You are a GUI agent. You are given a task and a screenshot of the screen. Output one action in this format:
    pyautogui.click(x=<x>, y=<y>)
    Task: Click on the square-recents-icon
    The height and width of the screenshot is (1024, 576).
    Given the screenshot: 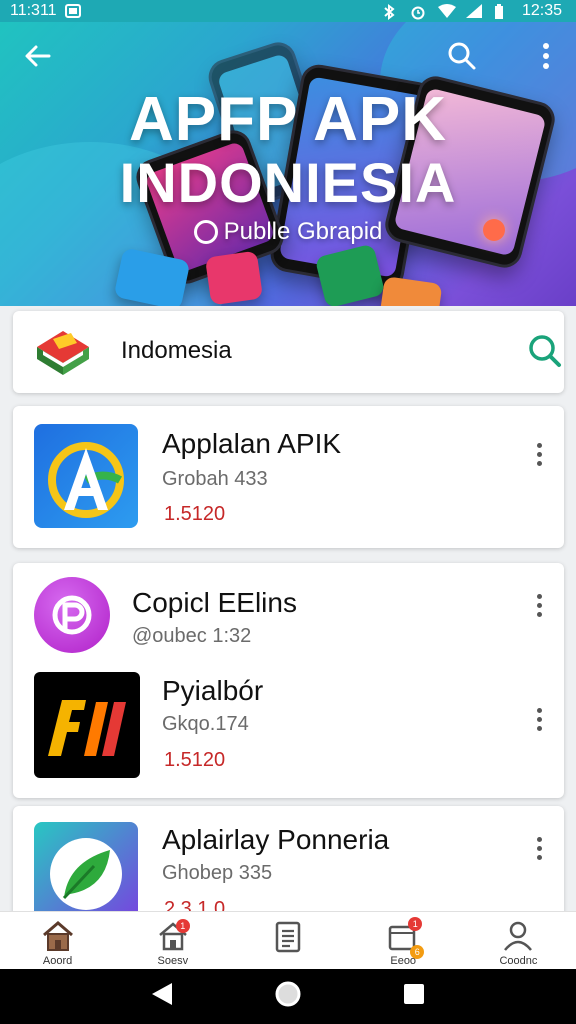 What is the action you would take?
    pyautogui.click(x=414, y=994)
    